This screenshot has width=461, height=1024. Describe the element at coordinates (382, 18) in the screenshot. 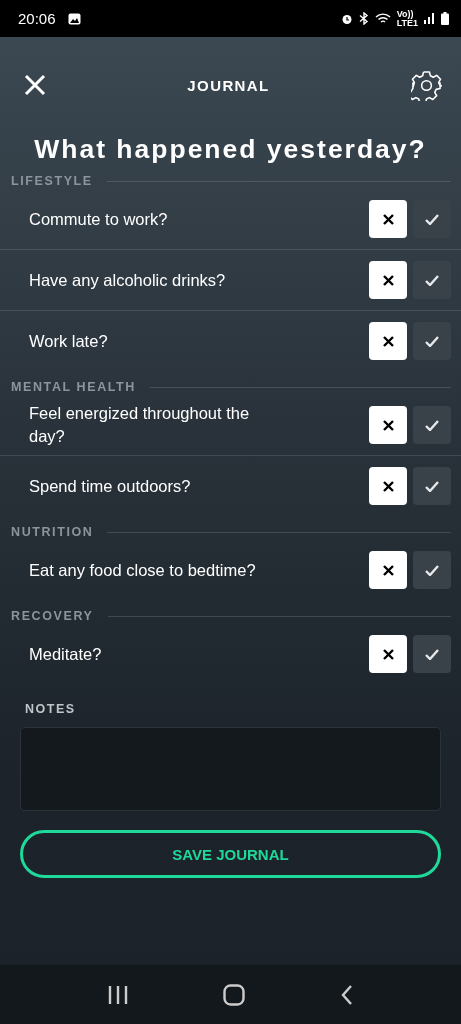

I see `wifi-icon` at that location.